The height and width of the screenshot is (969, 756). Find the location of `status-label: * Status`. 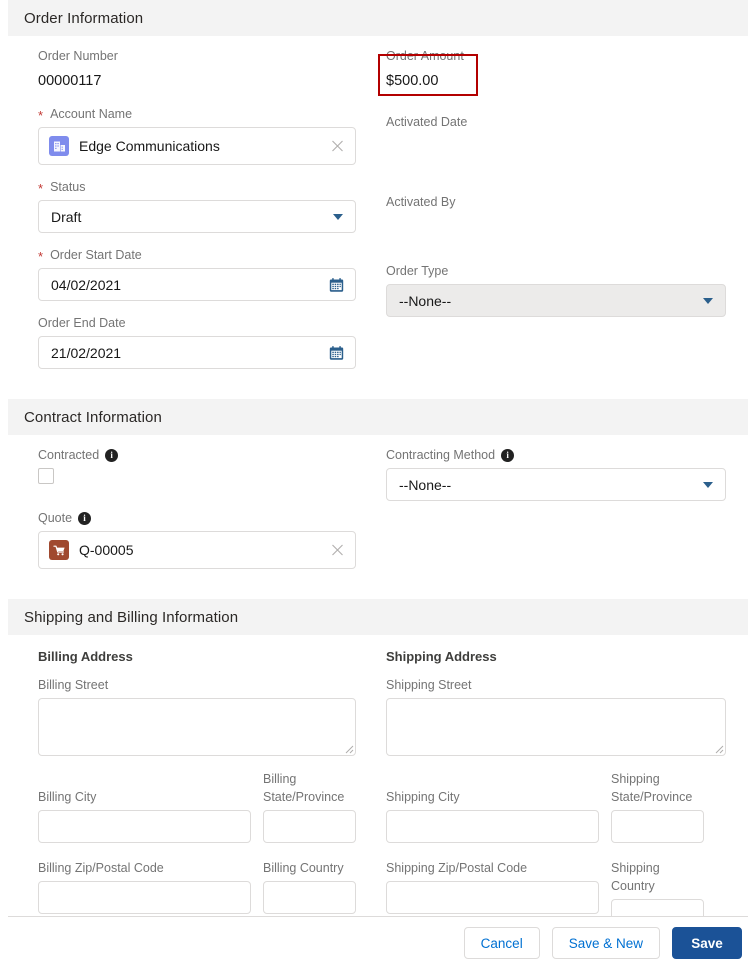

status-label: * Status is located at coordinates (197, 187).